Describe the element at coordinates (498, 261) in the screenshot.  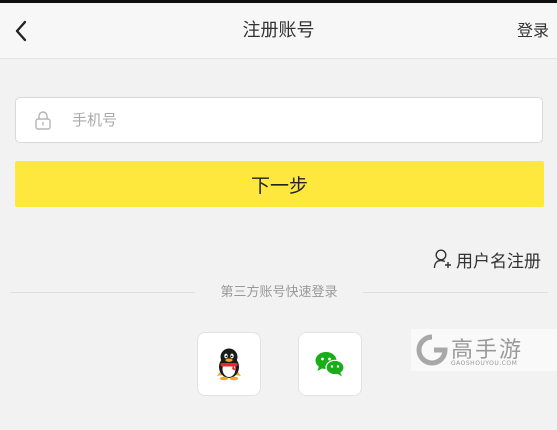
I see `username-register-label: 用户名注册` at that location.